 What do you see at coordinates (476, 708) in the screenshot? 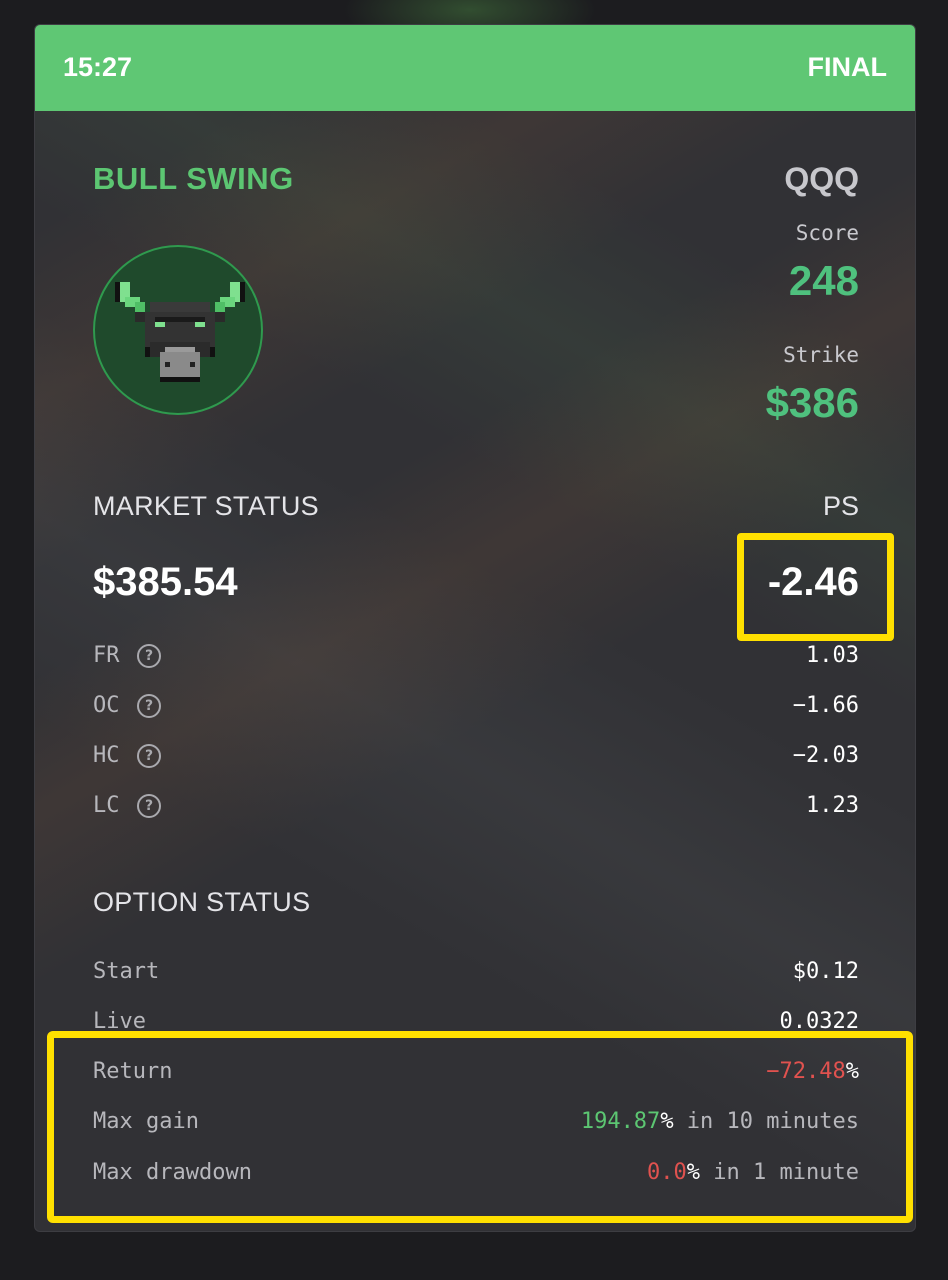
I see `metric-row-oc: OC ? −1.66` at bounding box center [476, 708].